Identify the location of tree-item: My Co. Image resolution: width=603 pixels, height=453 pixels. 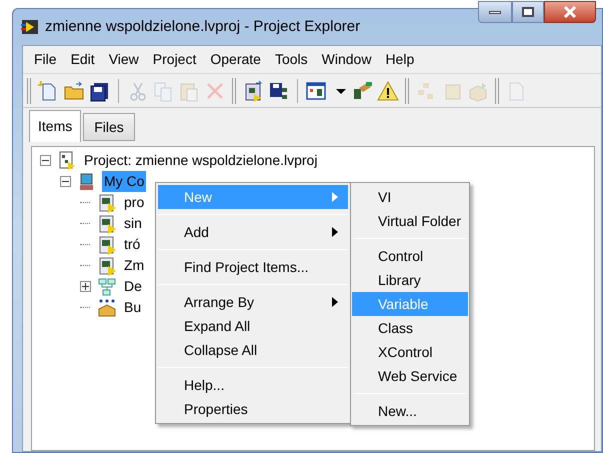
(124, 181).